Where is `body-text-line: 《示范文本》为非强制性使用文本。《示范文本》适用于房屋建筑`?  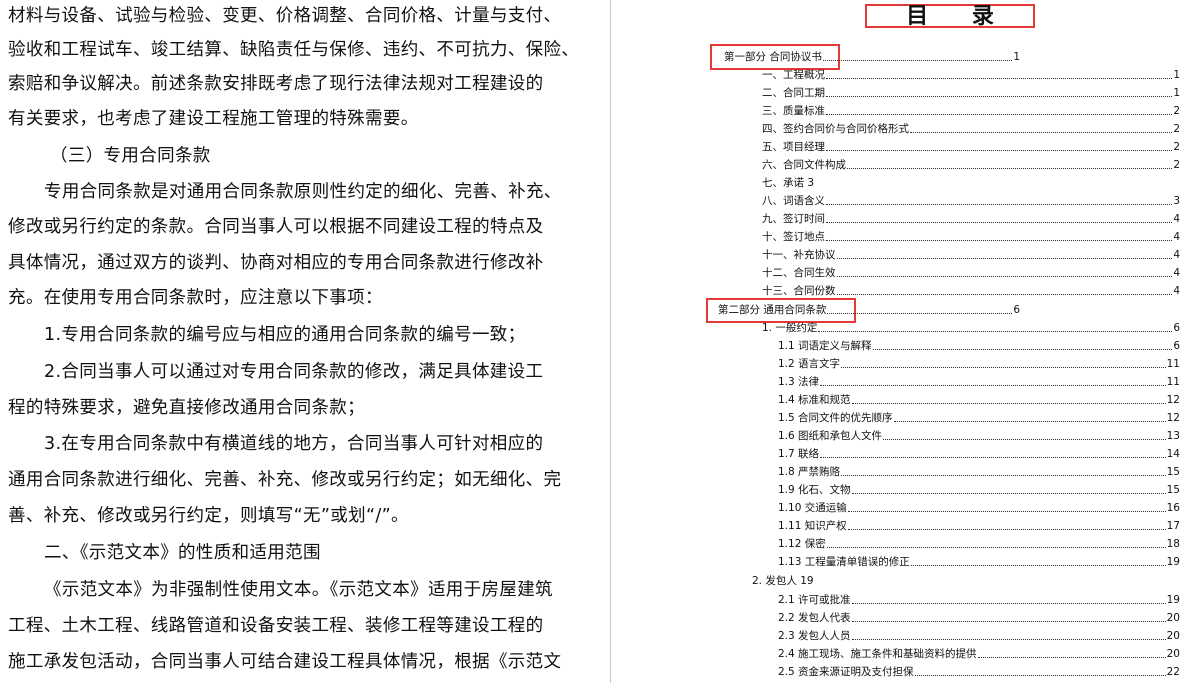 body-text-line: 《示范文本》为非强制性使用文本。《示范文本》适用于房屋建筑 is located at coordinates (298, 590).